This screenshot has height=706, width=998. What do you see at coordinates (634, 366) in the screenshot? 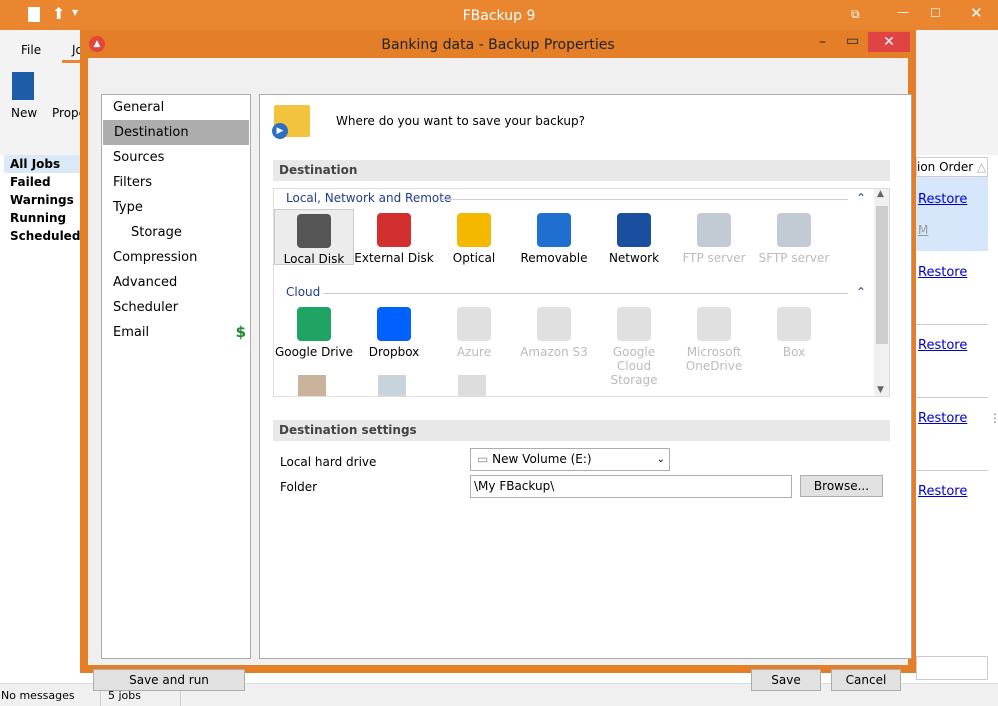
I see `destination-label: Google Cloud Storage` at bounding box center [634, 366].